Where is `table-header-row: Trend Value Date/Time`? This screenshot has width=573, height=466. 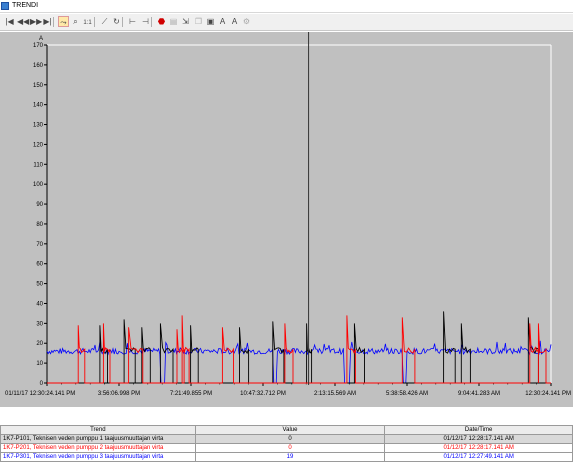 table-header-row: Trend Value Date/Time is located at coordinates (286, 430).